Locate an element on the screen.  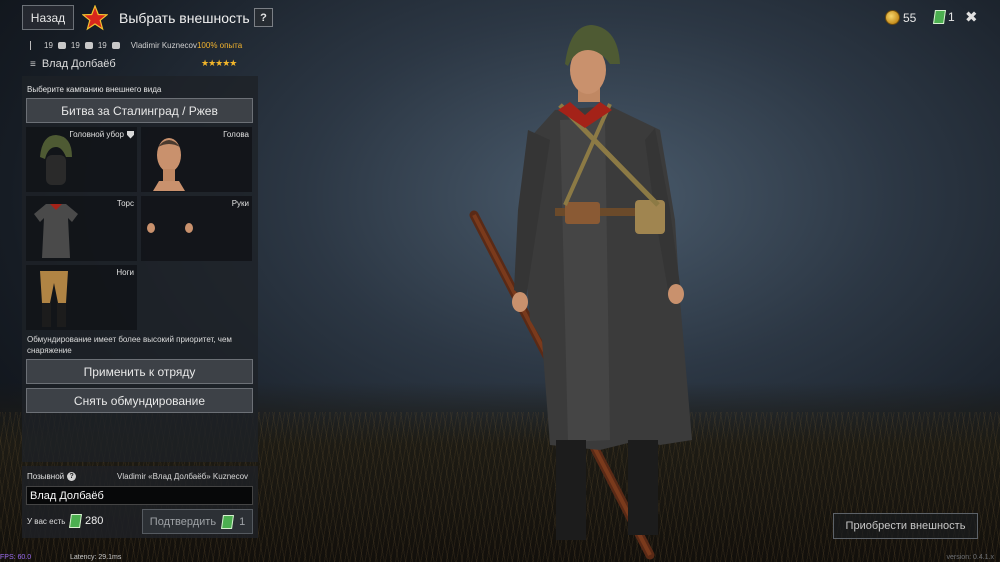
slot-legs-text: Ноги is located at coordinates (125, 272).